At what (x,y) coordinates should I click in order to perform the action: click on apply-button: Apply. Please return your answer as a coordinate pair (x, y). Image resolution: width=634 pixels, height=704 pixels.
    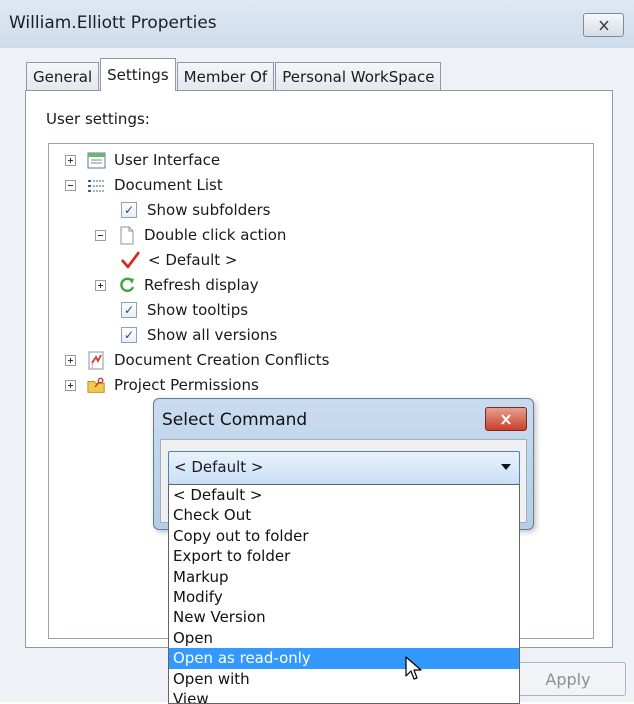
    Looking at the image, I should click on (568, 679).